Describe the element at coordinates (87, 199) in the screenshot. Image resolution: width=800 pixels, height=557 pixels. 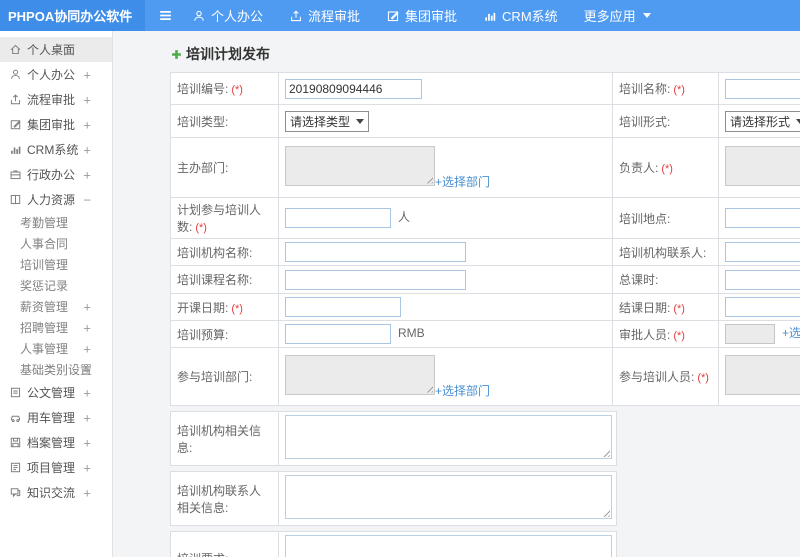
I see `expand-toggle: −` at that location.